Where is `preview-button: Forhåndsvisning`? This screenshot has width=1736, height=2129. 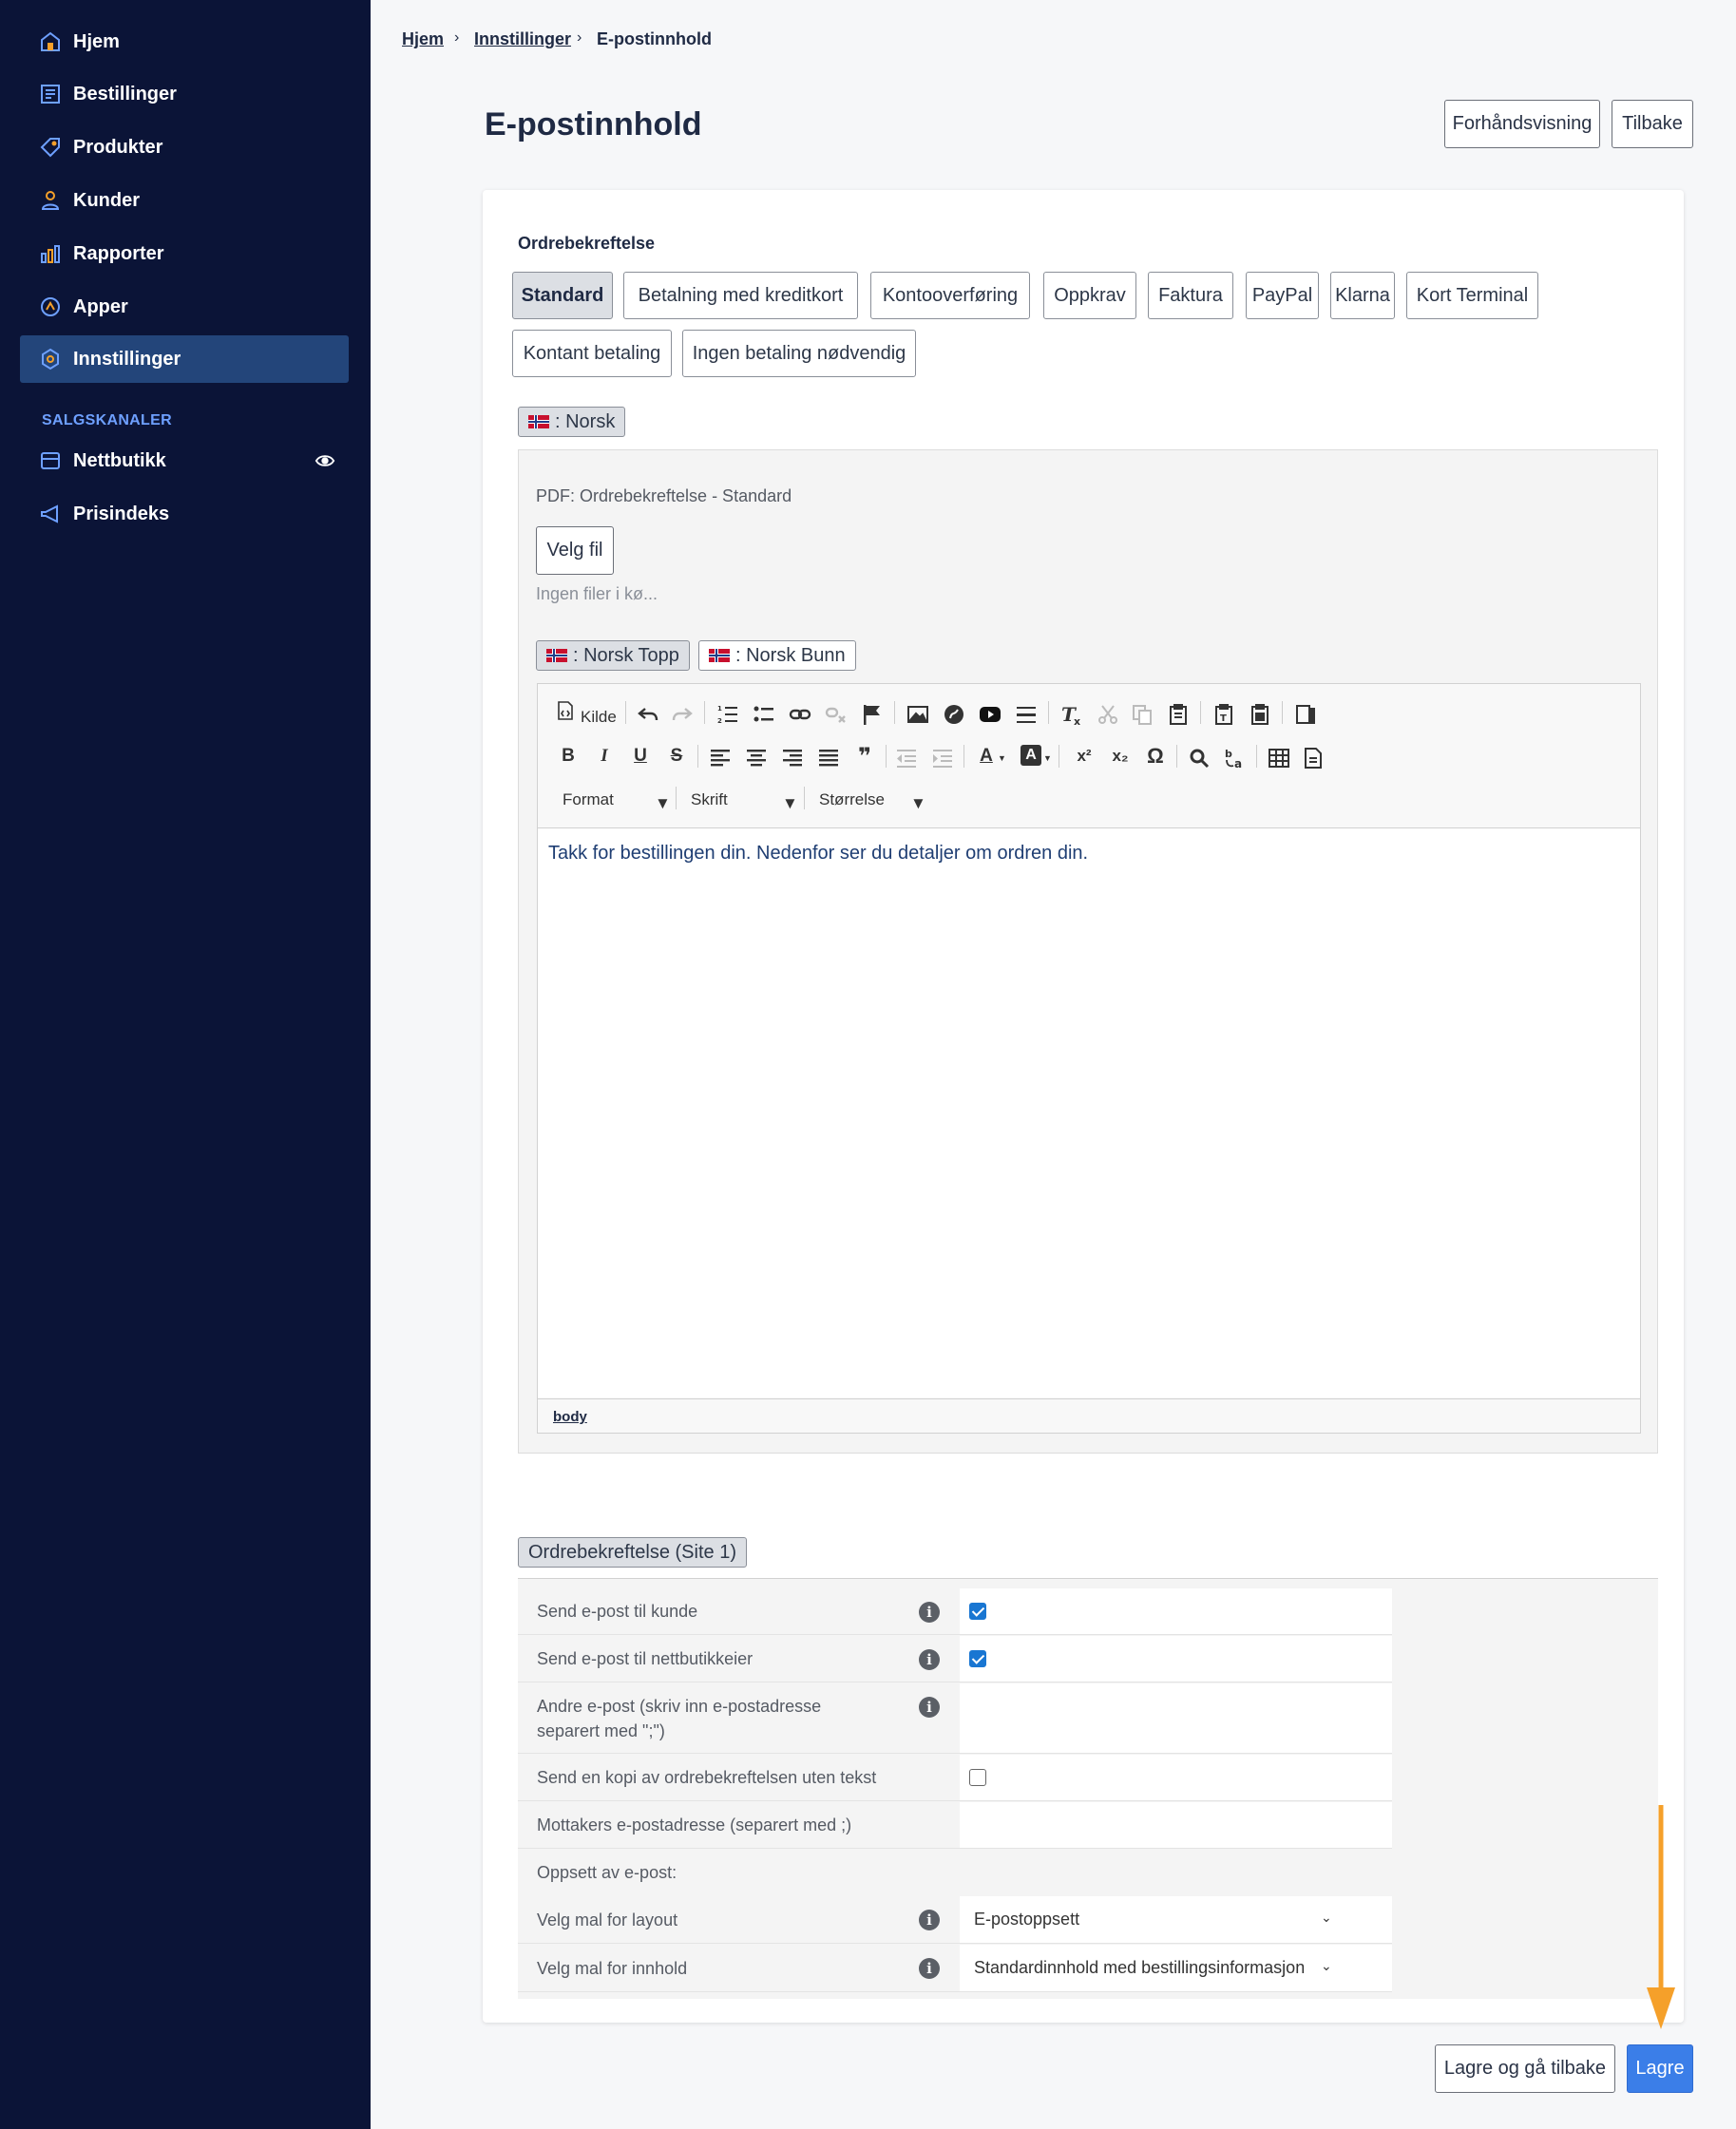 preview-button: Forhåndsvisning is located at coordinates (1522, 124).